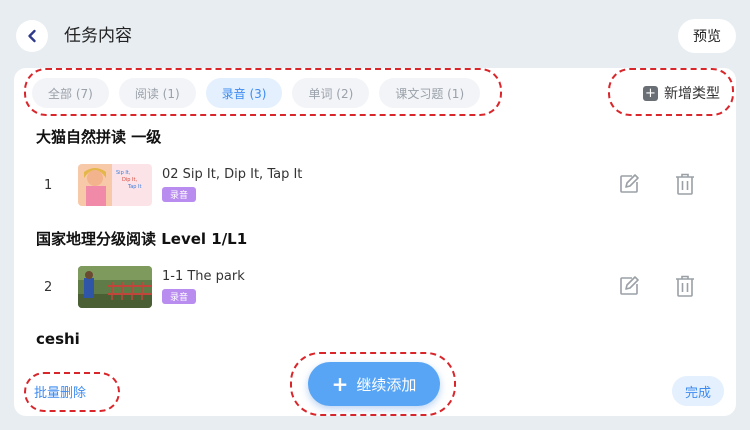  Describe the element at coordinates (698, 391) in the screenshot. I see `done-button: 完成` at that location.